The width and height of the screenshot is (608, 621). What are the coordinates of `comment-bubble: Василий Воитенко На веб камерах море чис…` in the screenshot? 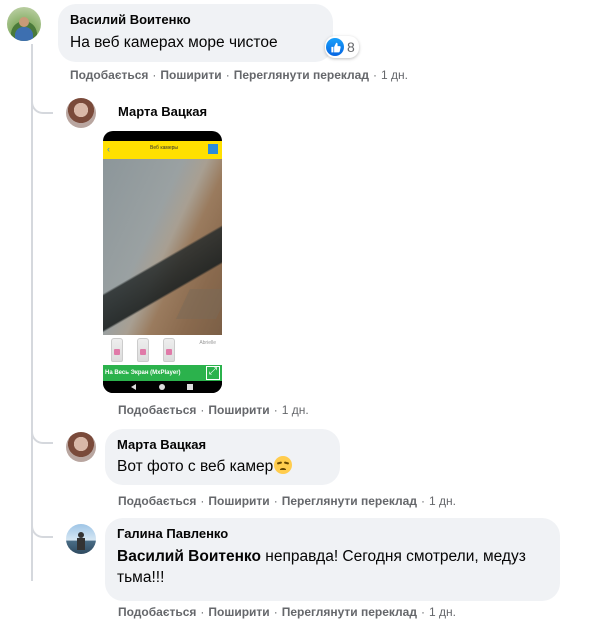 It's located at (195, 33).